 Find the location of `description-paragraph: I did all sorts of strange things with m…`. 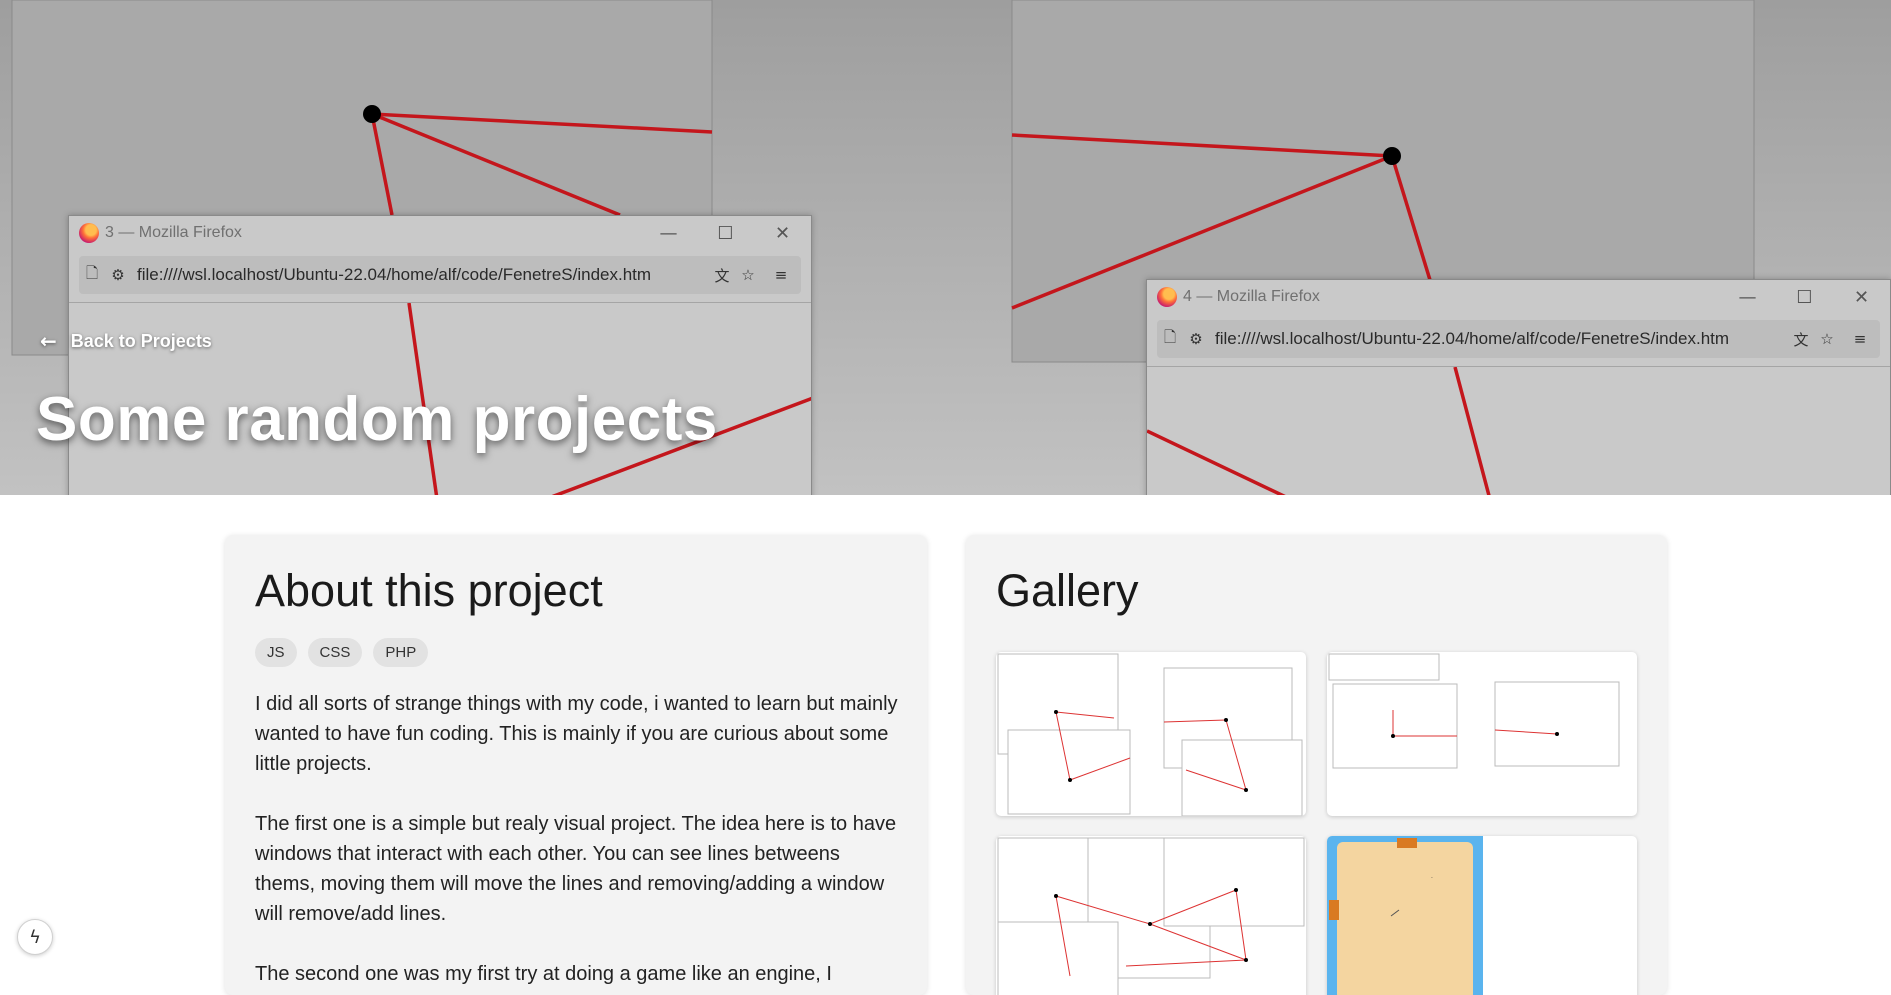

description-paragraph: I did all sorts of strange things with m… is located at coordinates (576, 734).